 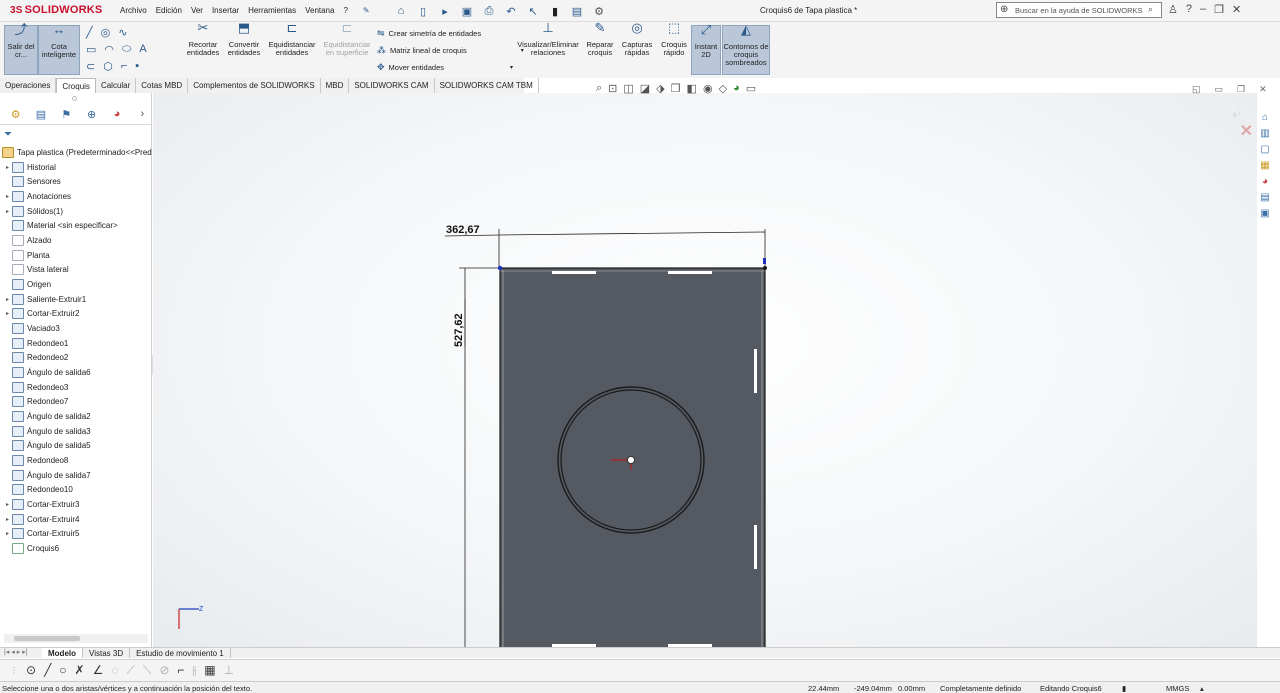 I want to click on doc-tile-icon: ▭, so click(x=1219, y=89).